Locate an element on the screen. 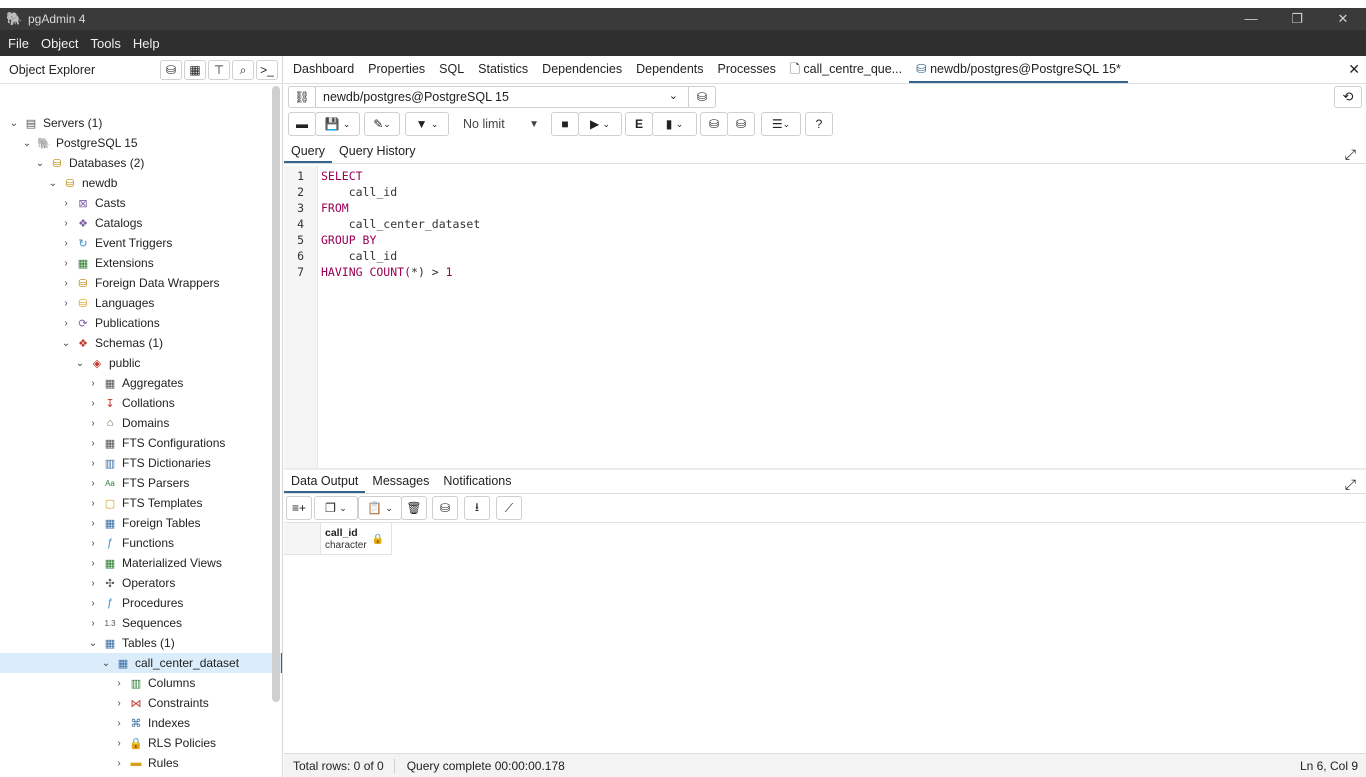 Image resolution: width=1366 pixels, height=777 pixels. search-objects-icon: ⌕ is located at coordinates (243, 70).